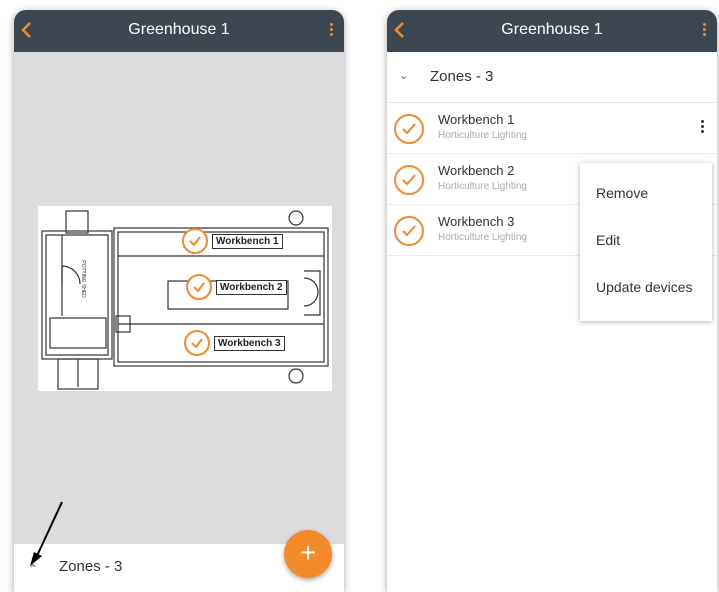  I want to click on chevron-down-icon: ⌄, so click(403, 75).